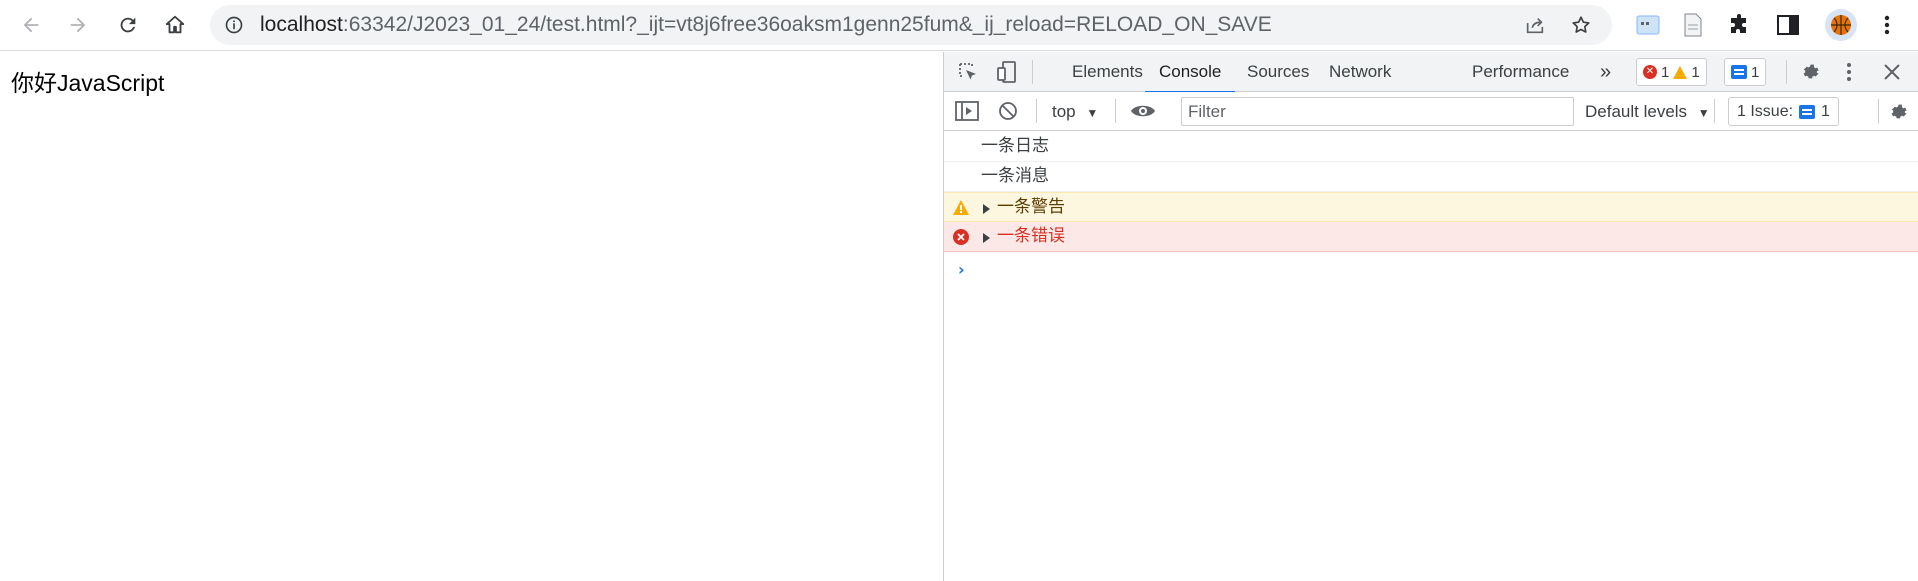  Describe the element at coordinates (301, 24) in the screenshot. I see `url-host: localhost` at that location.